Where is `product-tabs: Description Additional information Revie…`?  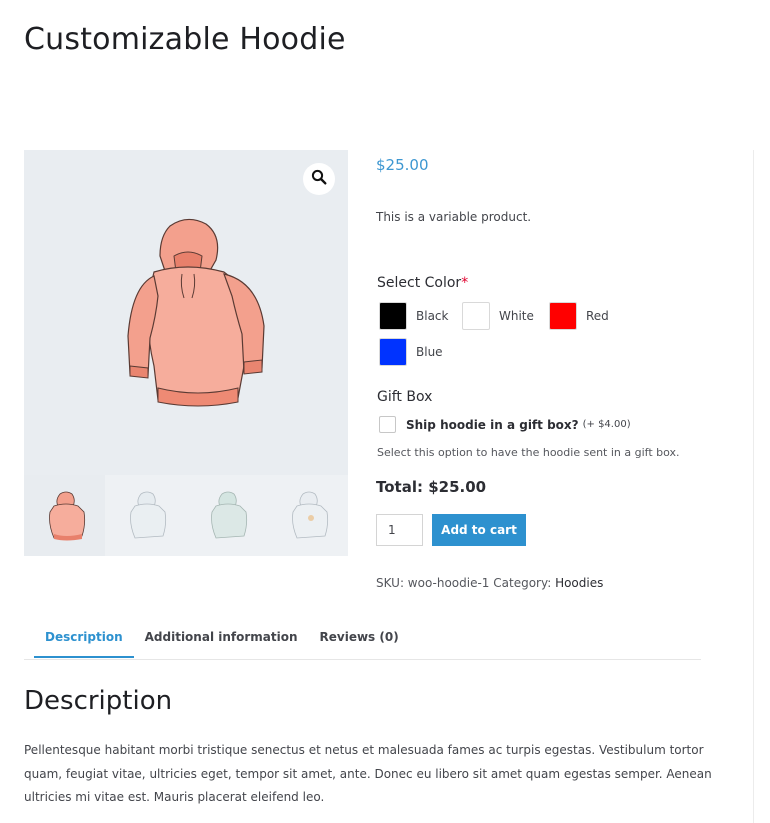 product-tabs: Description Additional information Revie… is located at coordinates (222, 644).